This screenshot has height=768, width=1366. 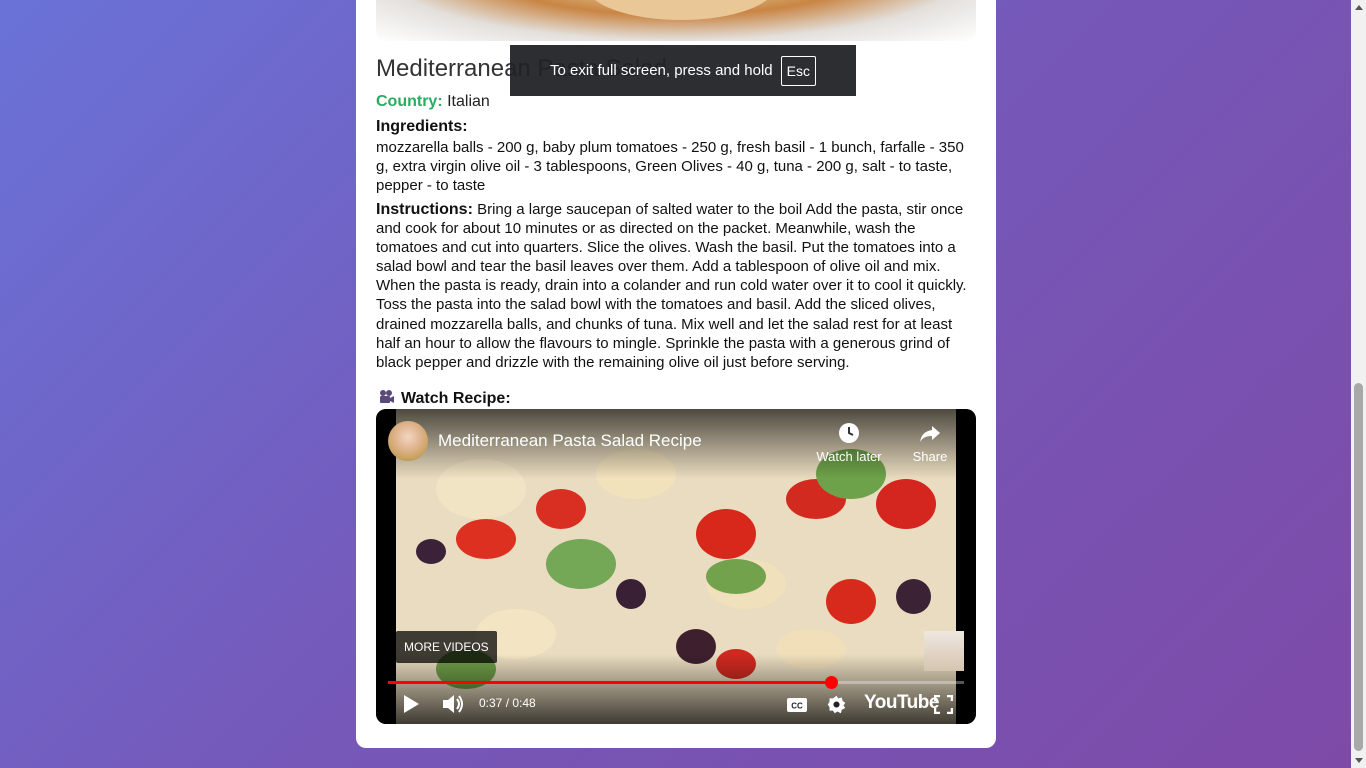 What do you see at coordinates (386, 398) in the screenshot?
I see `video-camera-icon` at bounding box center [386, 398].